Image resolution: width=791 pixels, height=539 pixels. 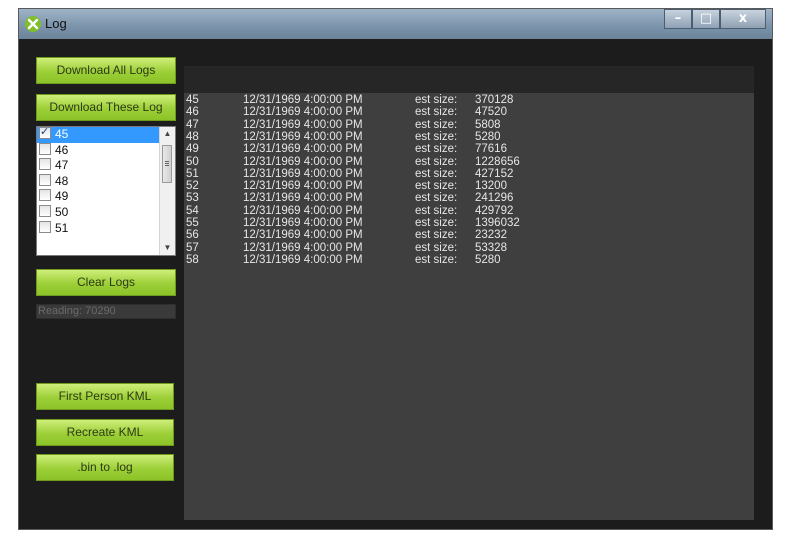 I want to click on est-size-value: 427152, so click(x=494, y=173).